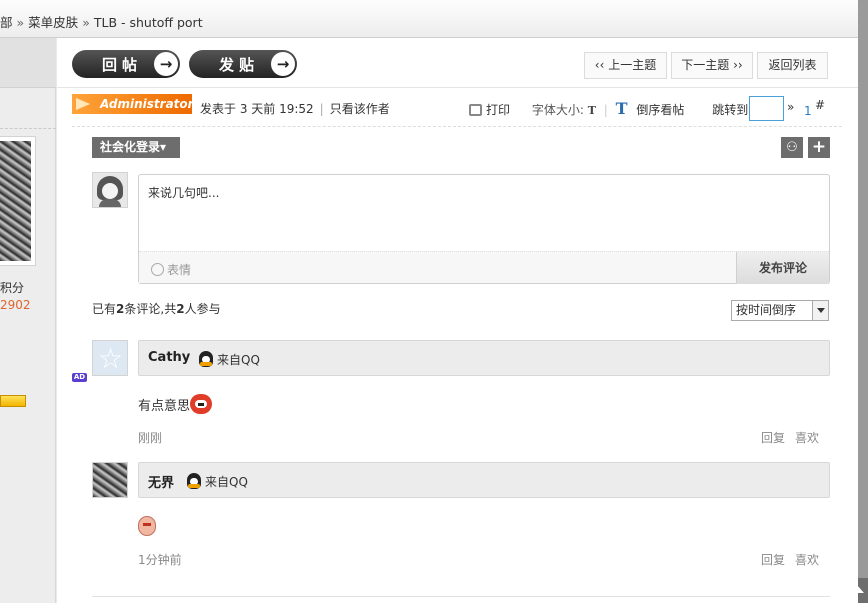 The image size is (868, 603). I want to click on breadcrumb-bar: 部» 菜单皮肤» TLB - shutoff port, so click(429, 19).